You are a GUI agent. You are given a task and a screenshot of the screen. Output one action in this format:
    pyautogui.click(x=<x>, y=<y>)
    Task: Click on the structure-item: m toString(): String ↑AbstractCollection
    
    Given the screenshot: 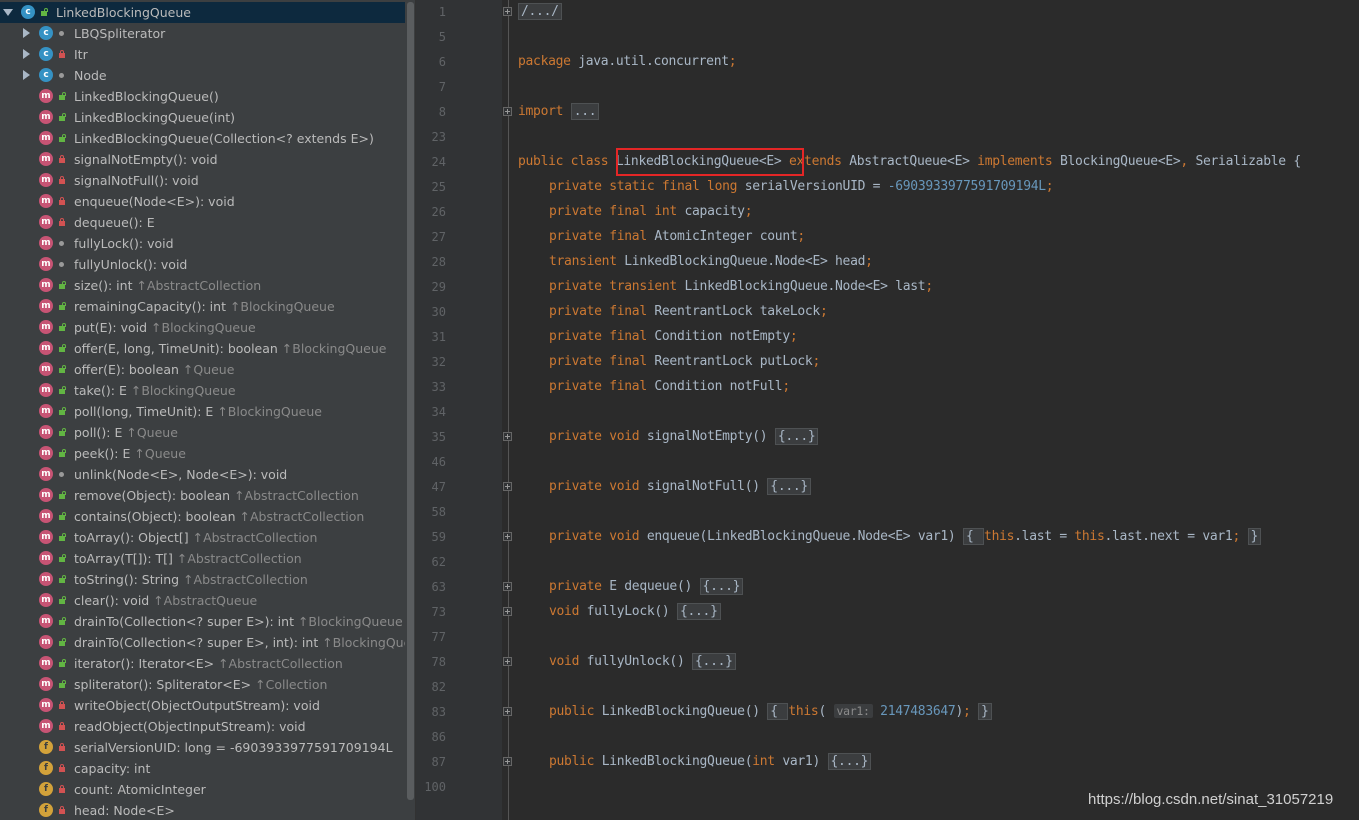 What is the action you would take?
    pyautogui.click(x=202, y=579)
    